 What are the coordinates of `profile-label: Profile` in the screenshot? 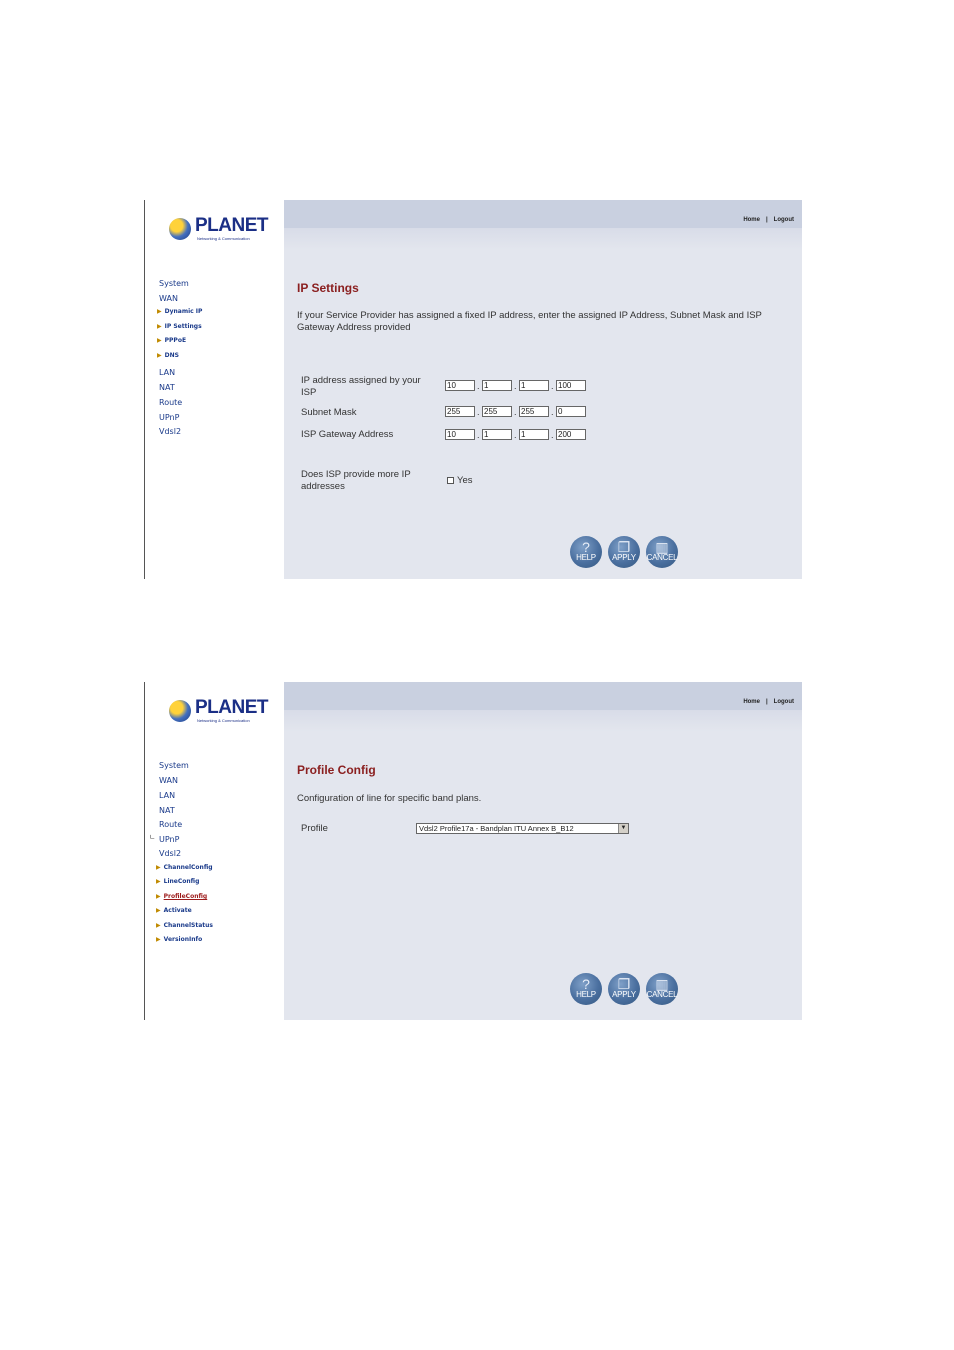 It's located at (314, 828).